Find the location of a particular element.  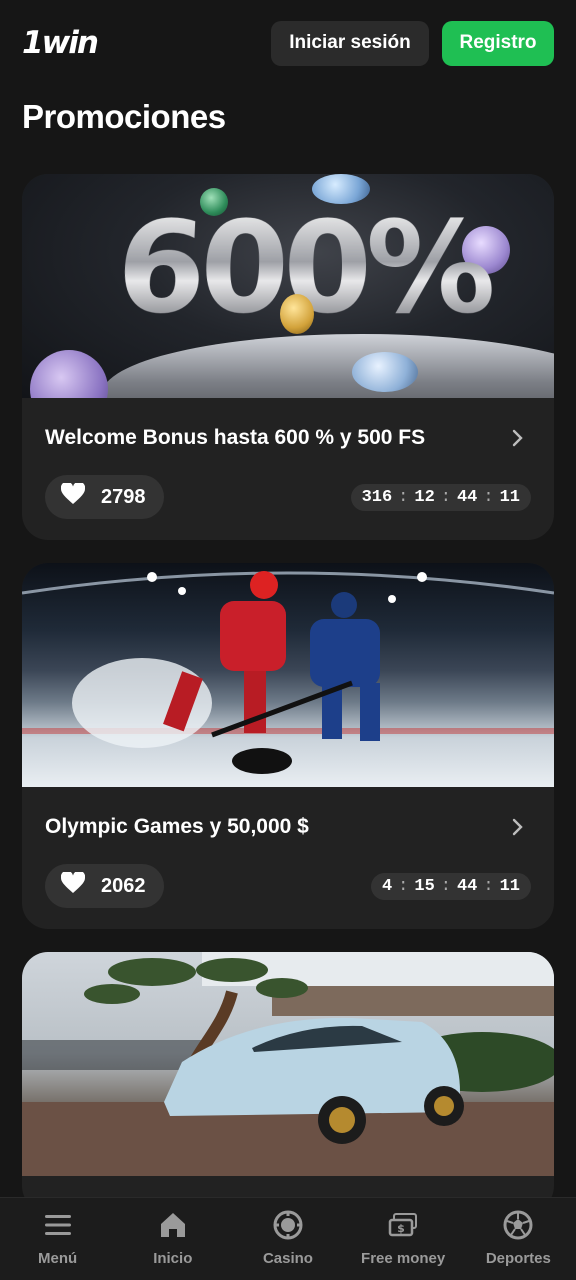

like-count: 2062 is located at coordinates (123, 885).